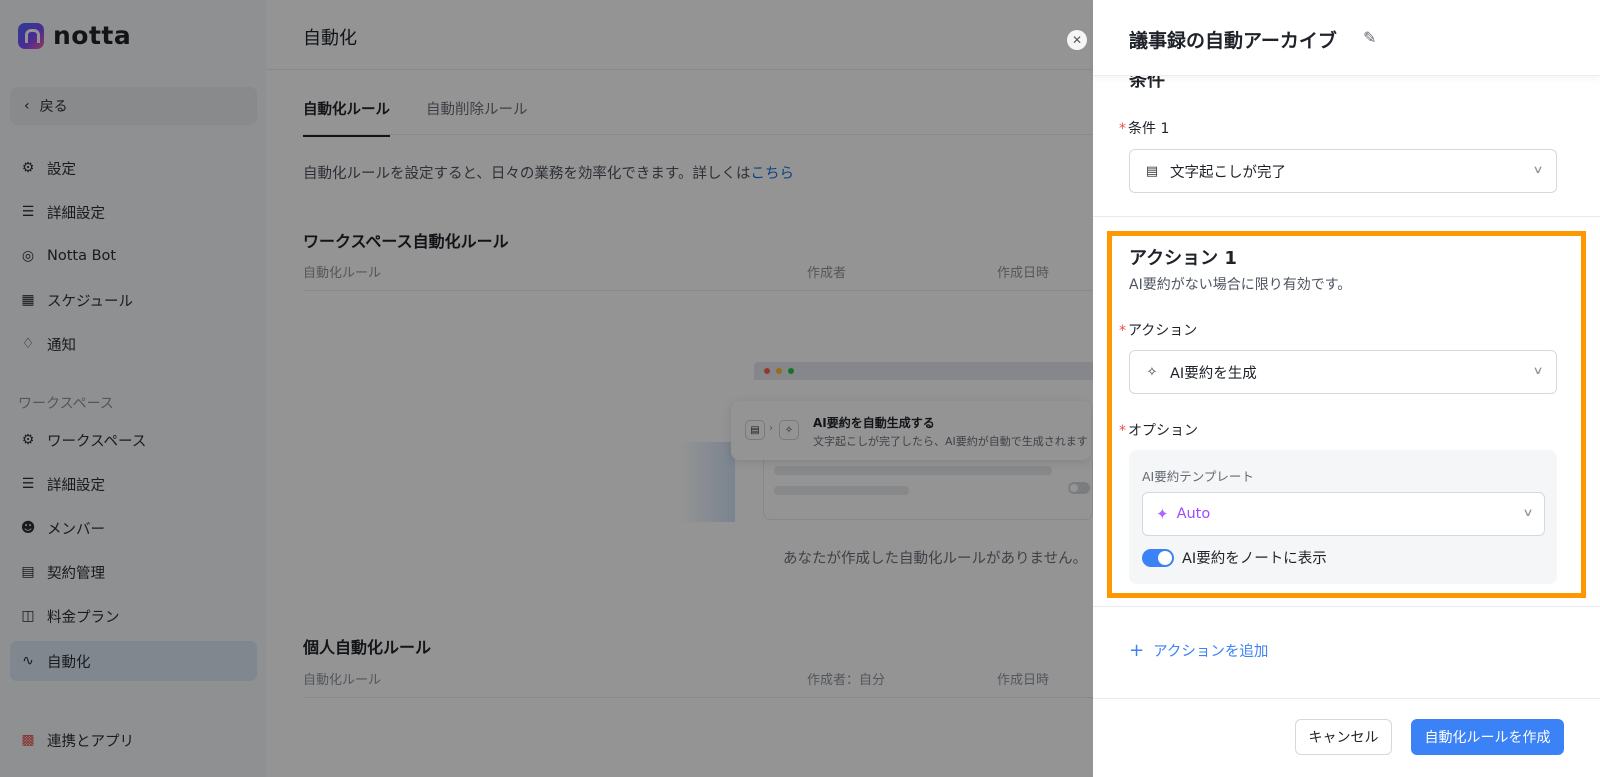  I want to click on options-label: * オプション, so click(1158, 430).